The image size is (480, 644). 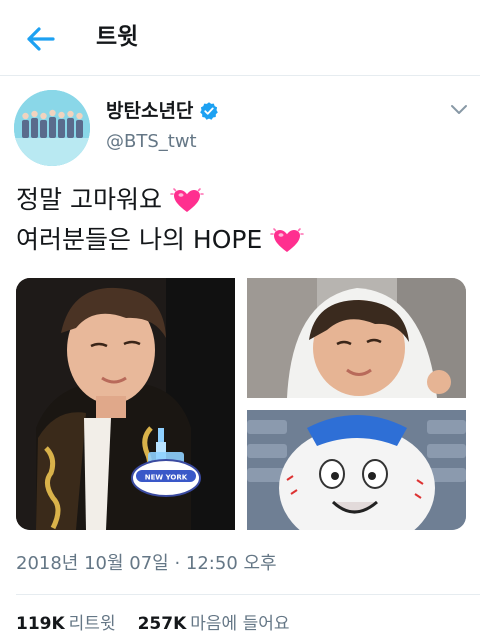 I want to click on likes-count: 257K, so click(x=162, y=624).